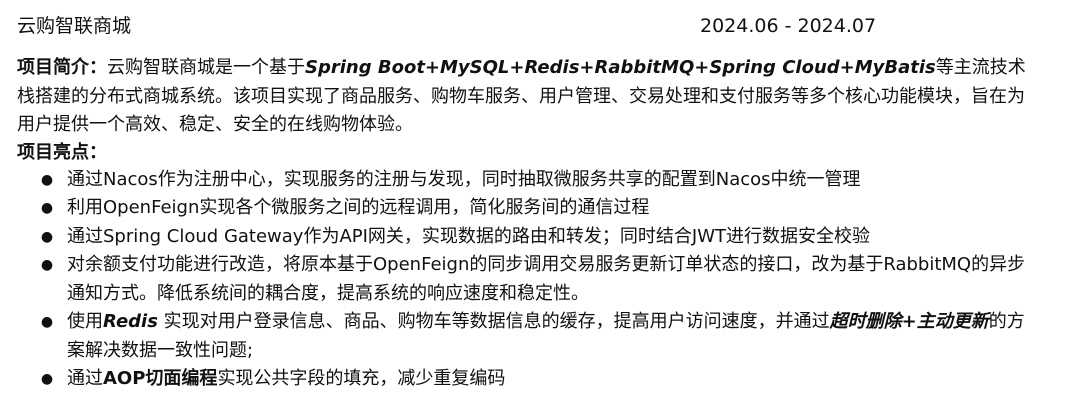 The height and width of the screenshot is (413, 1078). What do you see at coordinates (85, 378) in the screenshot?
I see `highlight-prefix: 通过` at bounding box center [85, 378].